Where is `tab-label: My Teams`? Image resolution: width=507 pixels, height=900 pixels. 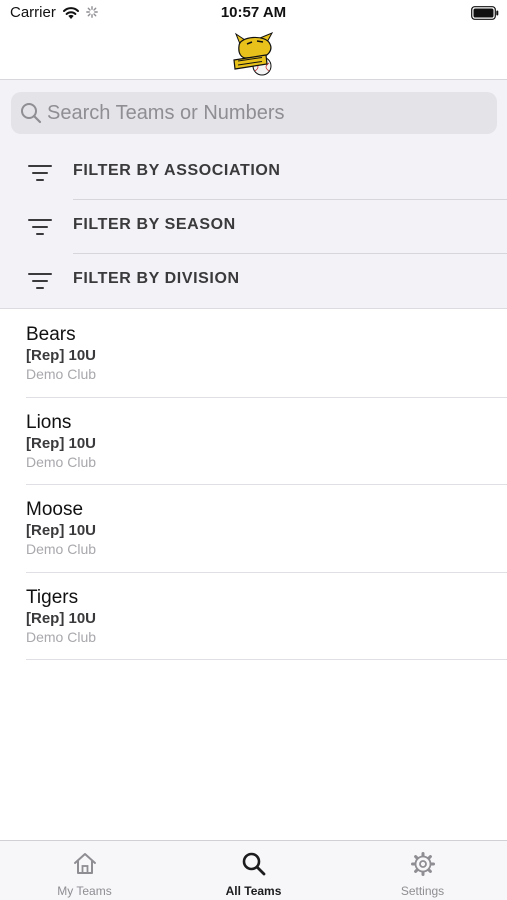
tab-label: My Teams is located at coordinates (84, 891).